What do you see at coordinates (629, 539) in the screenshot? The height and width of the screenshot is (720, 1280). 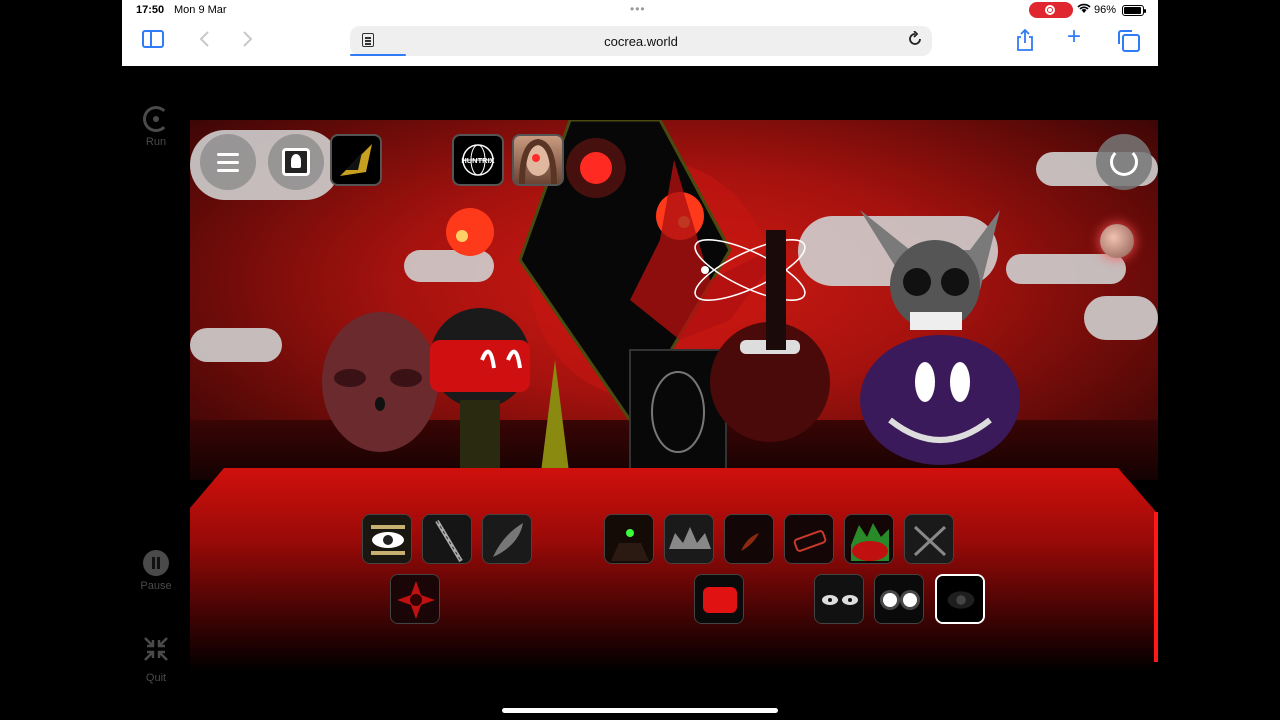 I see `green-dot-creature-icon` at bounding box center [629, 539].